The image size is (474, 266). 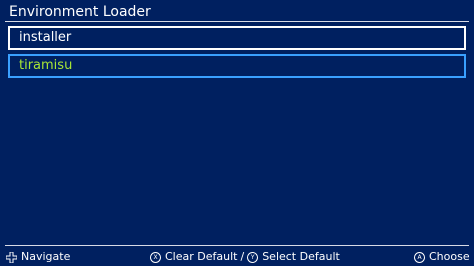 What do you see at coordinates (237, 21) in the screenshot?
I see `top-divider` at bounding box center [237, 21].